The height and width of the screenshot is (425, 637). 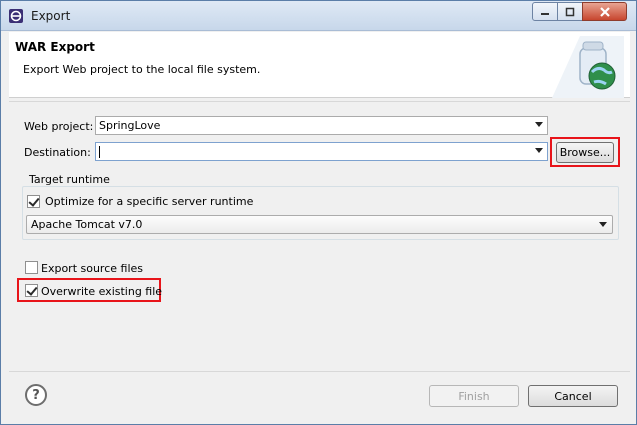 I want to click on close-button, so click(x=604, y=11).